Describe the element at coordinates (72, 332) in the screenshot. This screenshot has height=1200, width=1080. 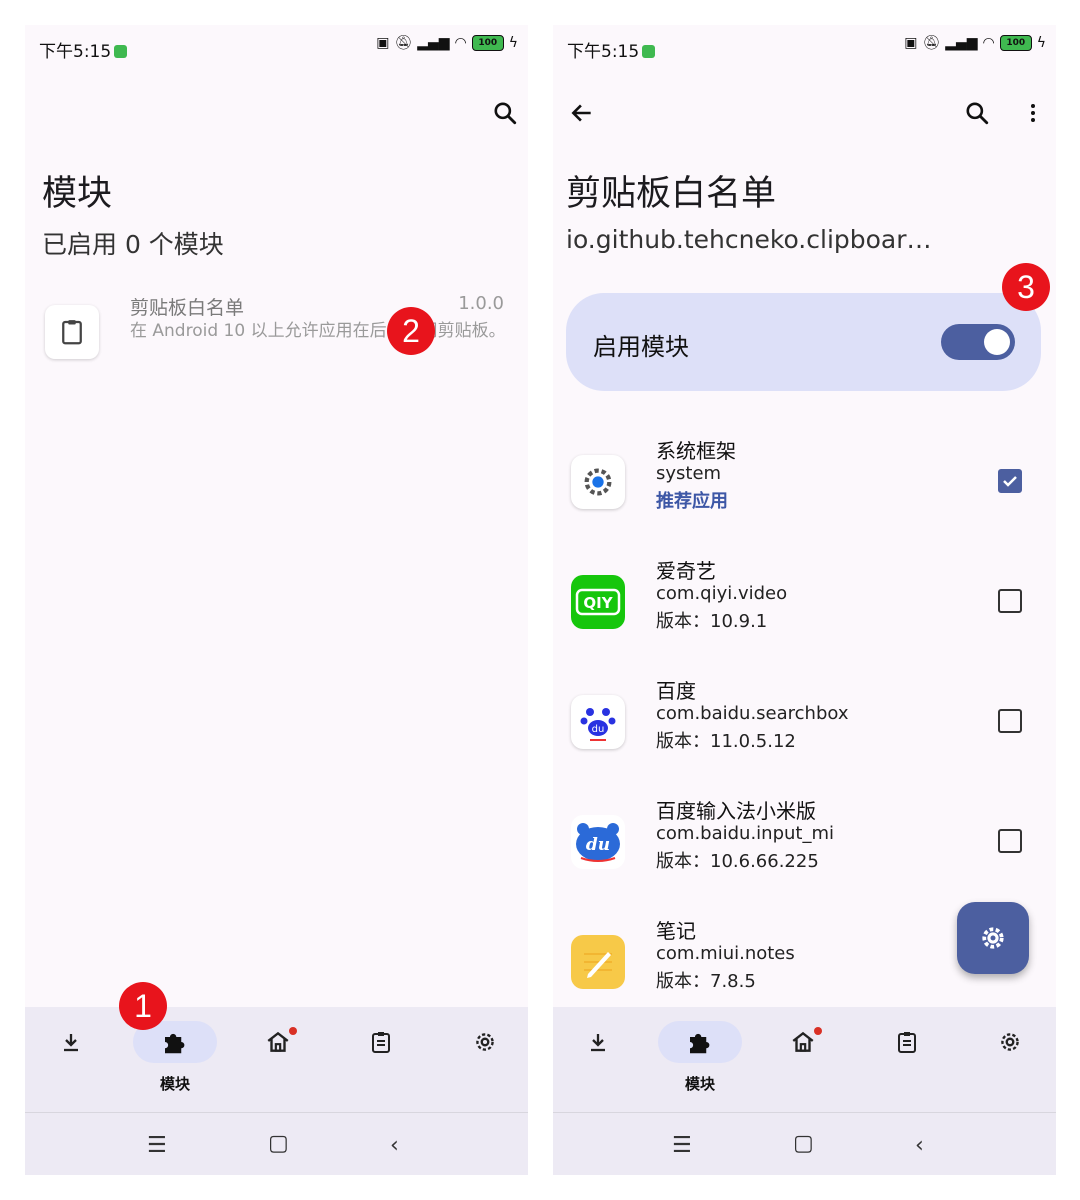
I see `clipboard-icon` at that location.